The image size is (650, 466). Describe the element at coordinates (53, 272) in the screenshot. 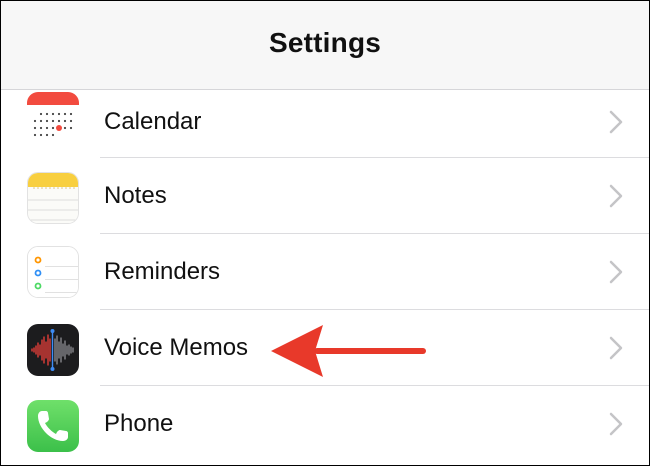

I see `reminders-icon` at that location.